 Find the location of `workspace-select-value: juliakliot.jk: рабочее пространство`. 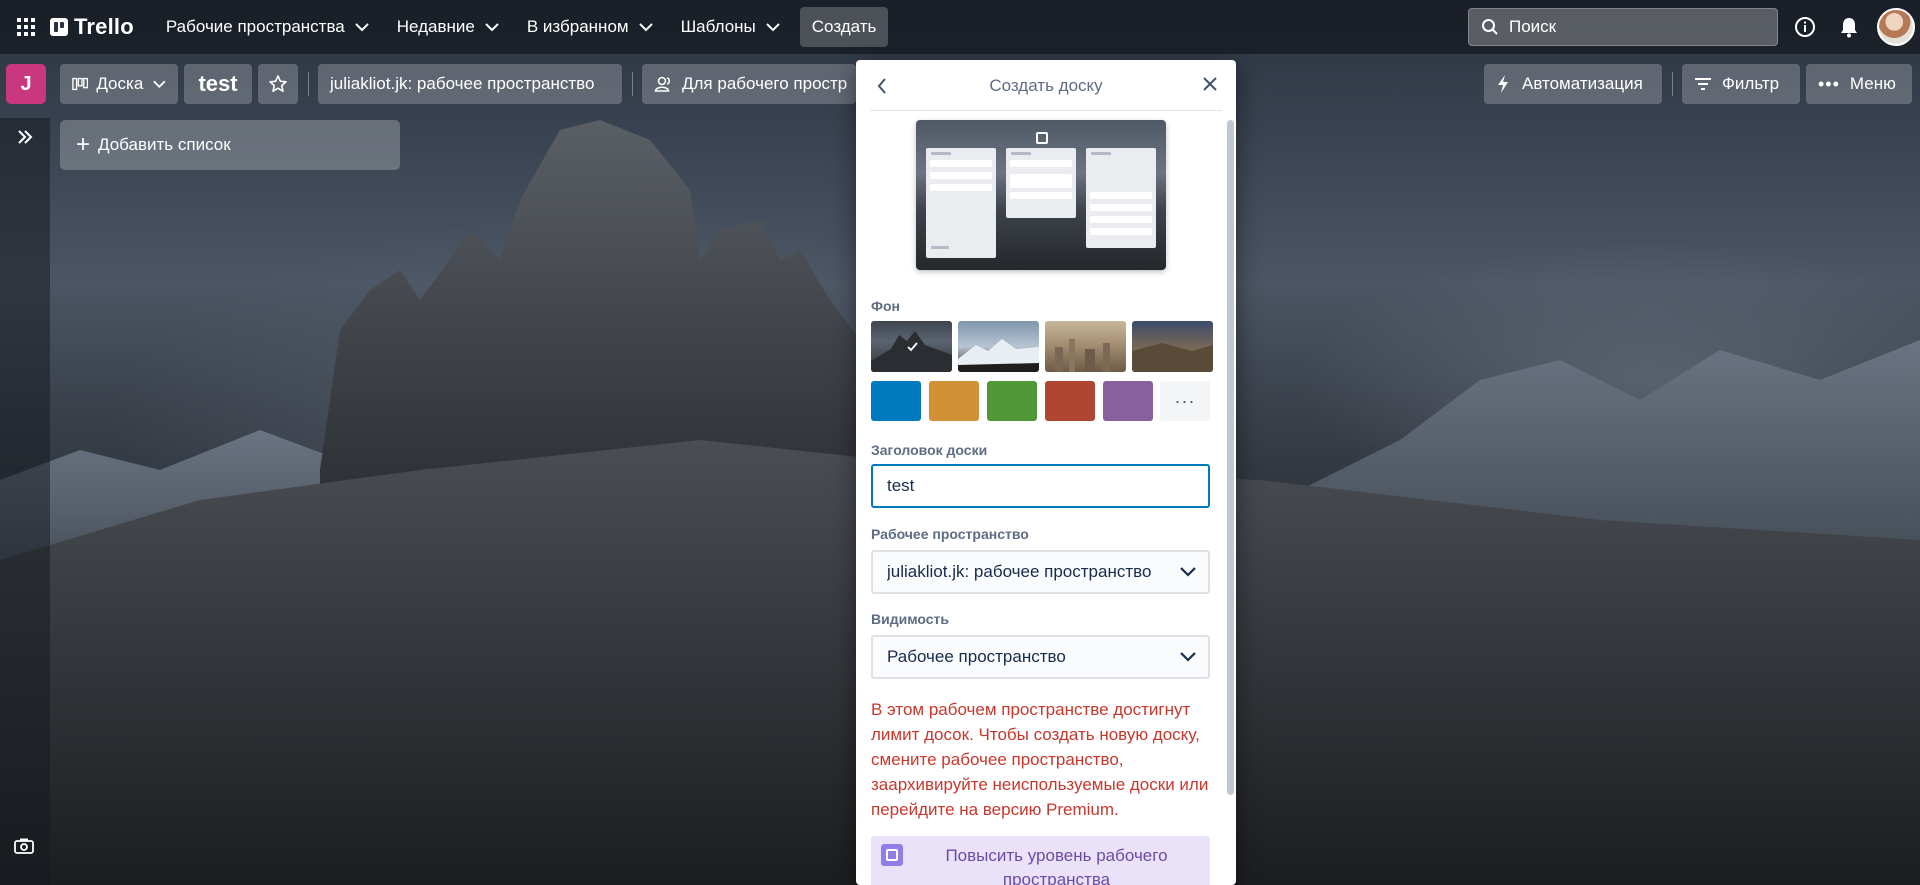

workspace-select-value: juliakliot.jk: рабочее пространство is located at coordinates (1019, 571).